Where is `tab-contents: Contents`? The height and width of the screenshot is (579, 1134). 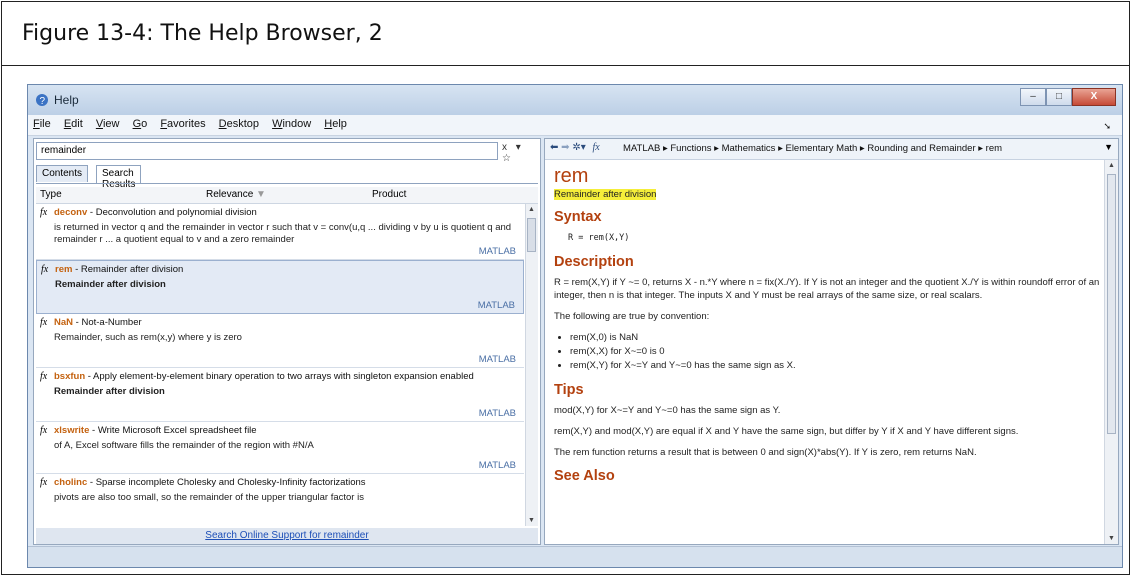
tab-contents: Contents is located at coordinates (62, 173).